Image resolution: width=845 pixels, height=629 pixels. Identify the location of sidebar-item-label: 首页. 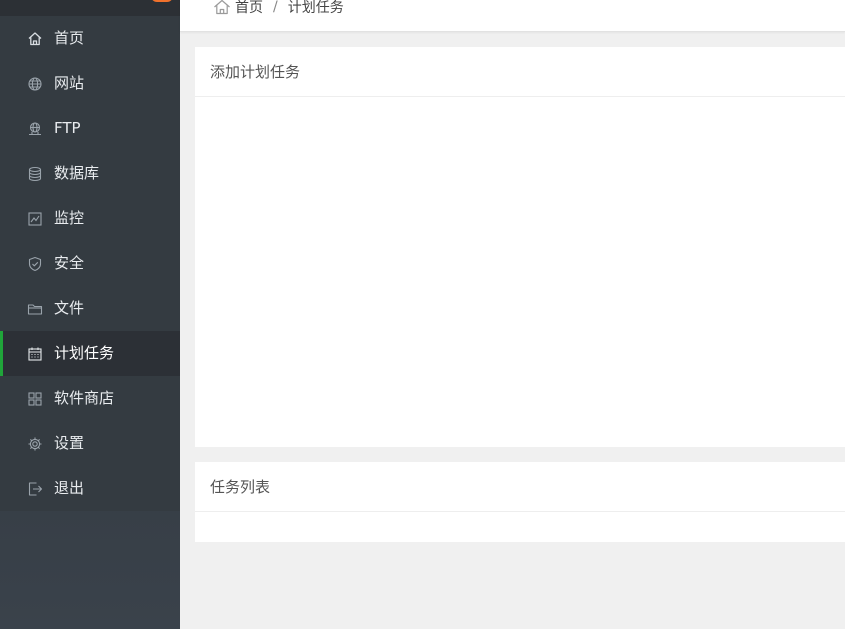
(69, 38).